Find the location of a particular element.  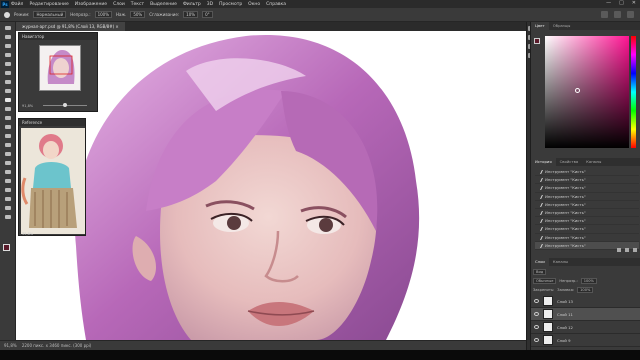

eraser-tool-icon is located at coordinates (8, 127).